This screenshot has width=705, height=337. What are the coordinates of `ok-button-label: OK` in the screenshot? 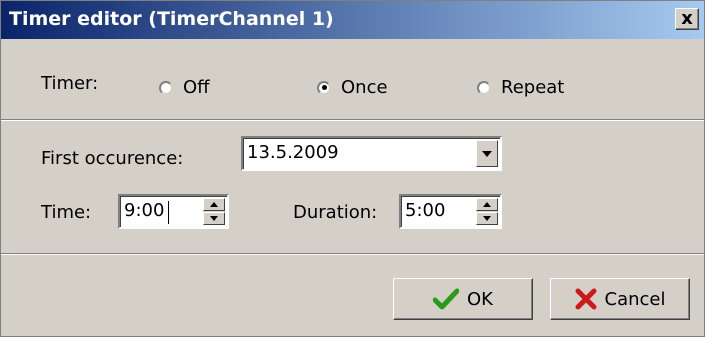 It's located at (480, 299).